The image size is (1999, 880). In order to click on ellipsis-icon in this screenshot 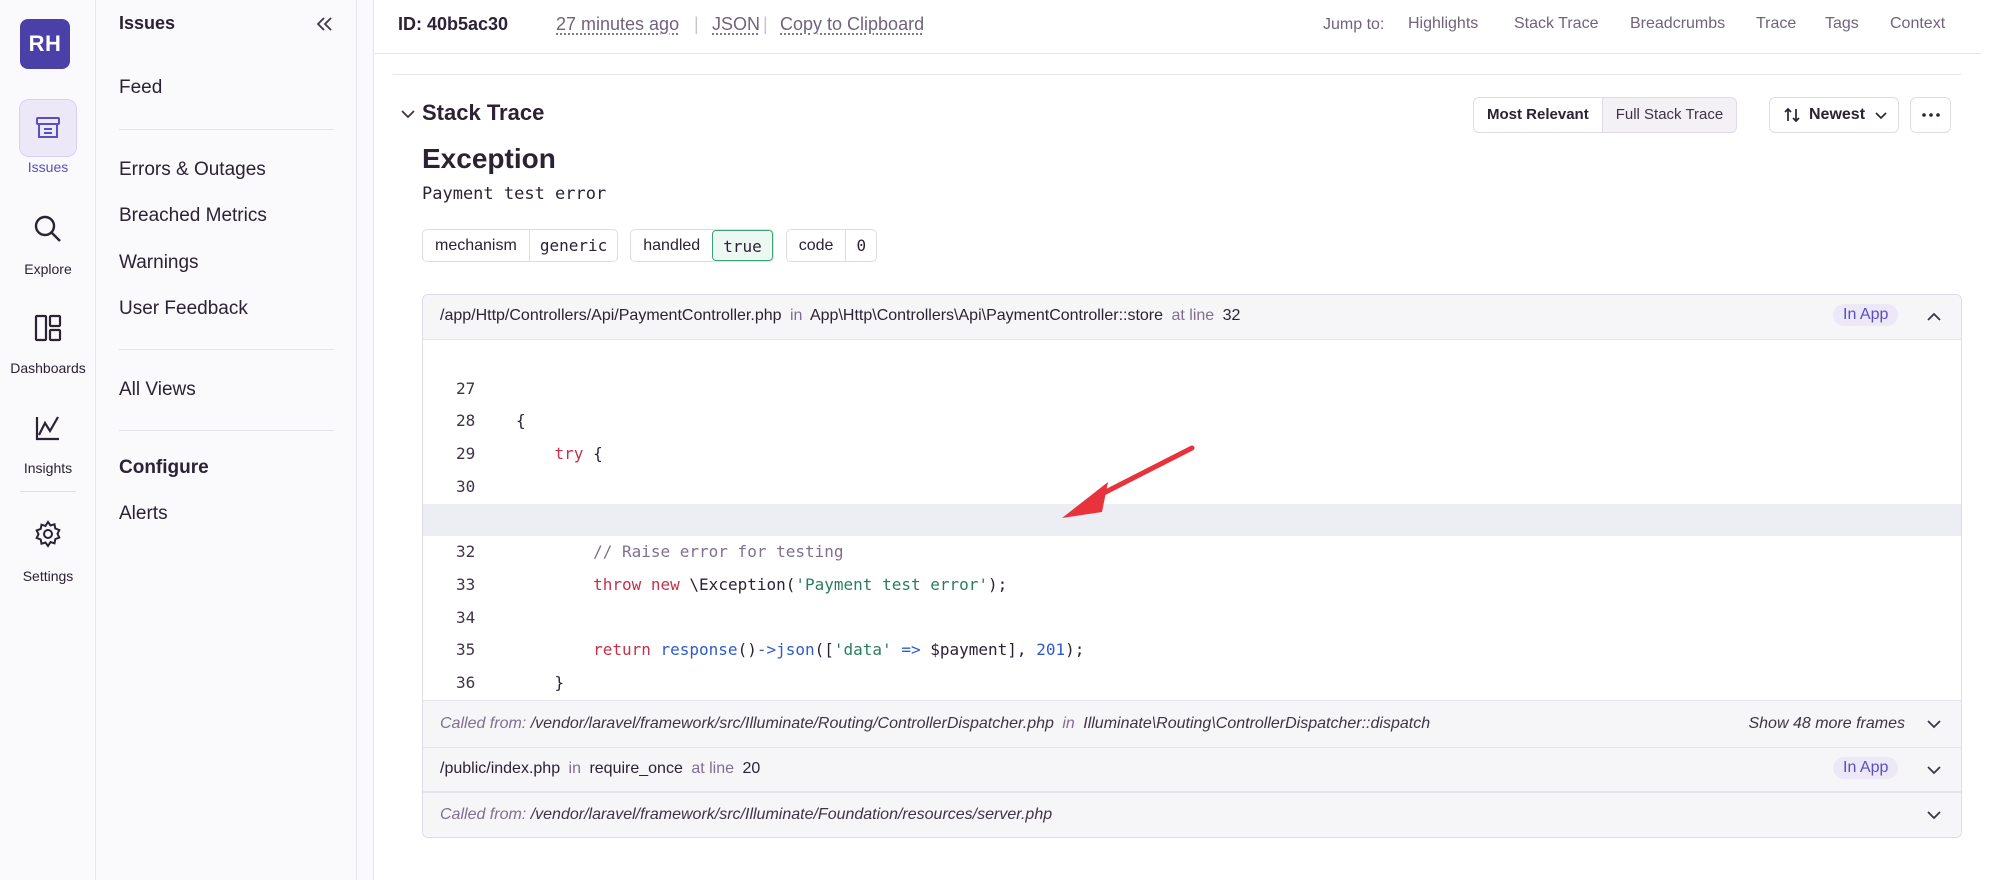, I will do `click(1930, 115)`.